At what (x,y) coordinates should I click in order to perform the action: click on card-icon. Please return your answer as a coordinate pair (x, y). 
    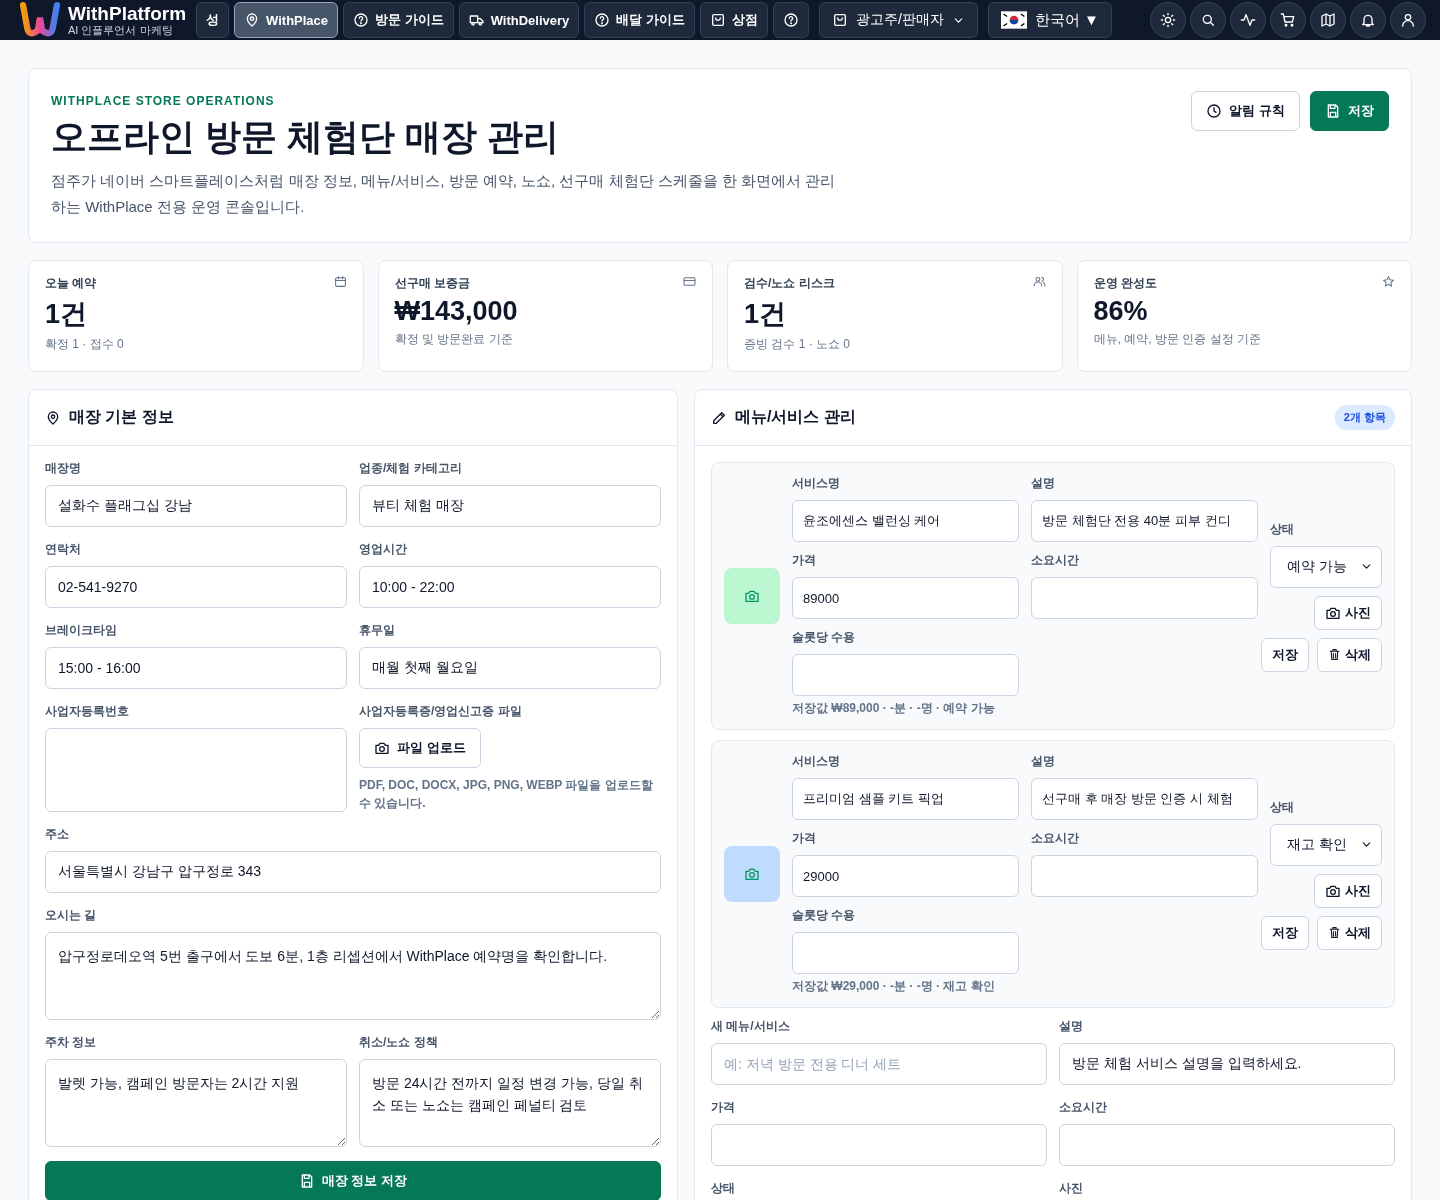
    Looking at the image, I should click on (689, 281).